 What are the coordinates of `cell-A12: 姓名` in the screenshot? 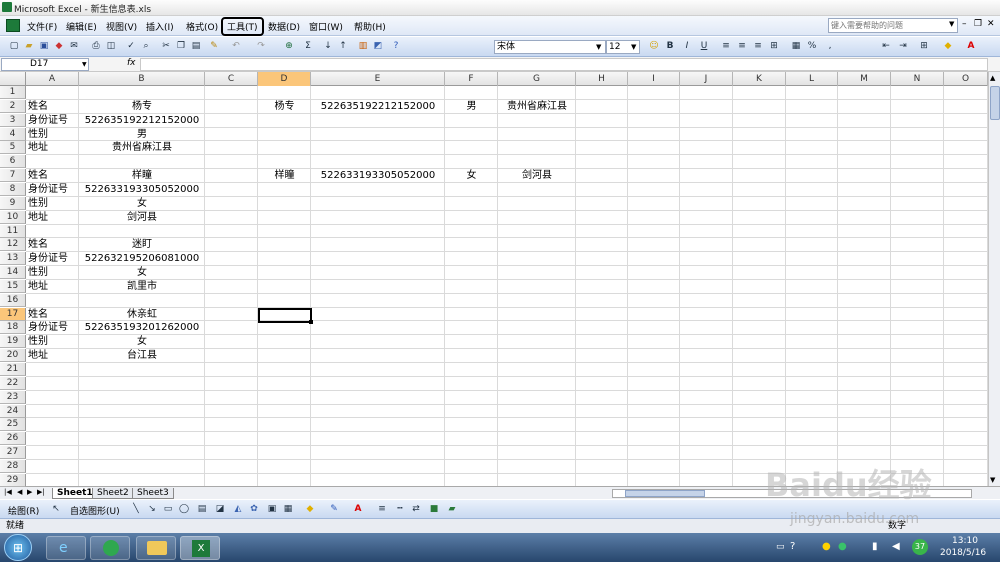 It's located at (52, 244).